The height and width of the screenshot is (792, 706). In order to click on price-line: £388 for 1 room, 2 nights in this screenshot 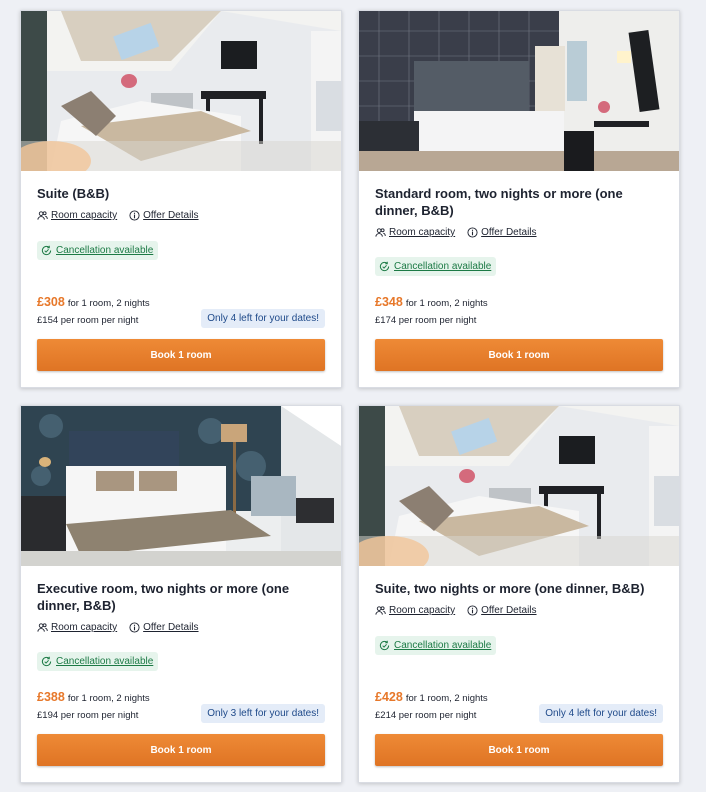, I will do `click(93, 697)`.